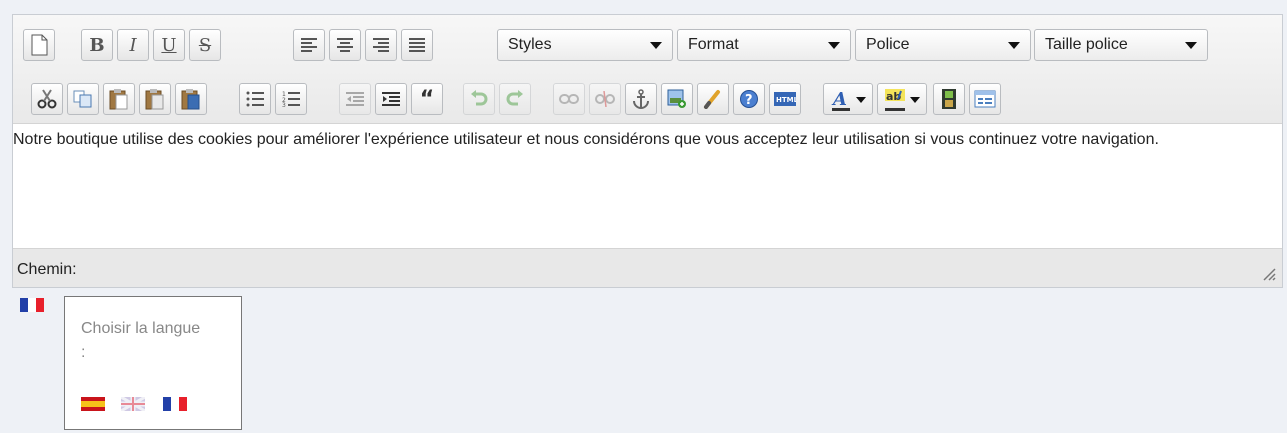 Image resolution: width=1287 pixels, height=433 pixels. Describe the element at coordinates (530, 44) in the screenshot. I see `styles-dropdown-label: Styles` at that location.